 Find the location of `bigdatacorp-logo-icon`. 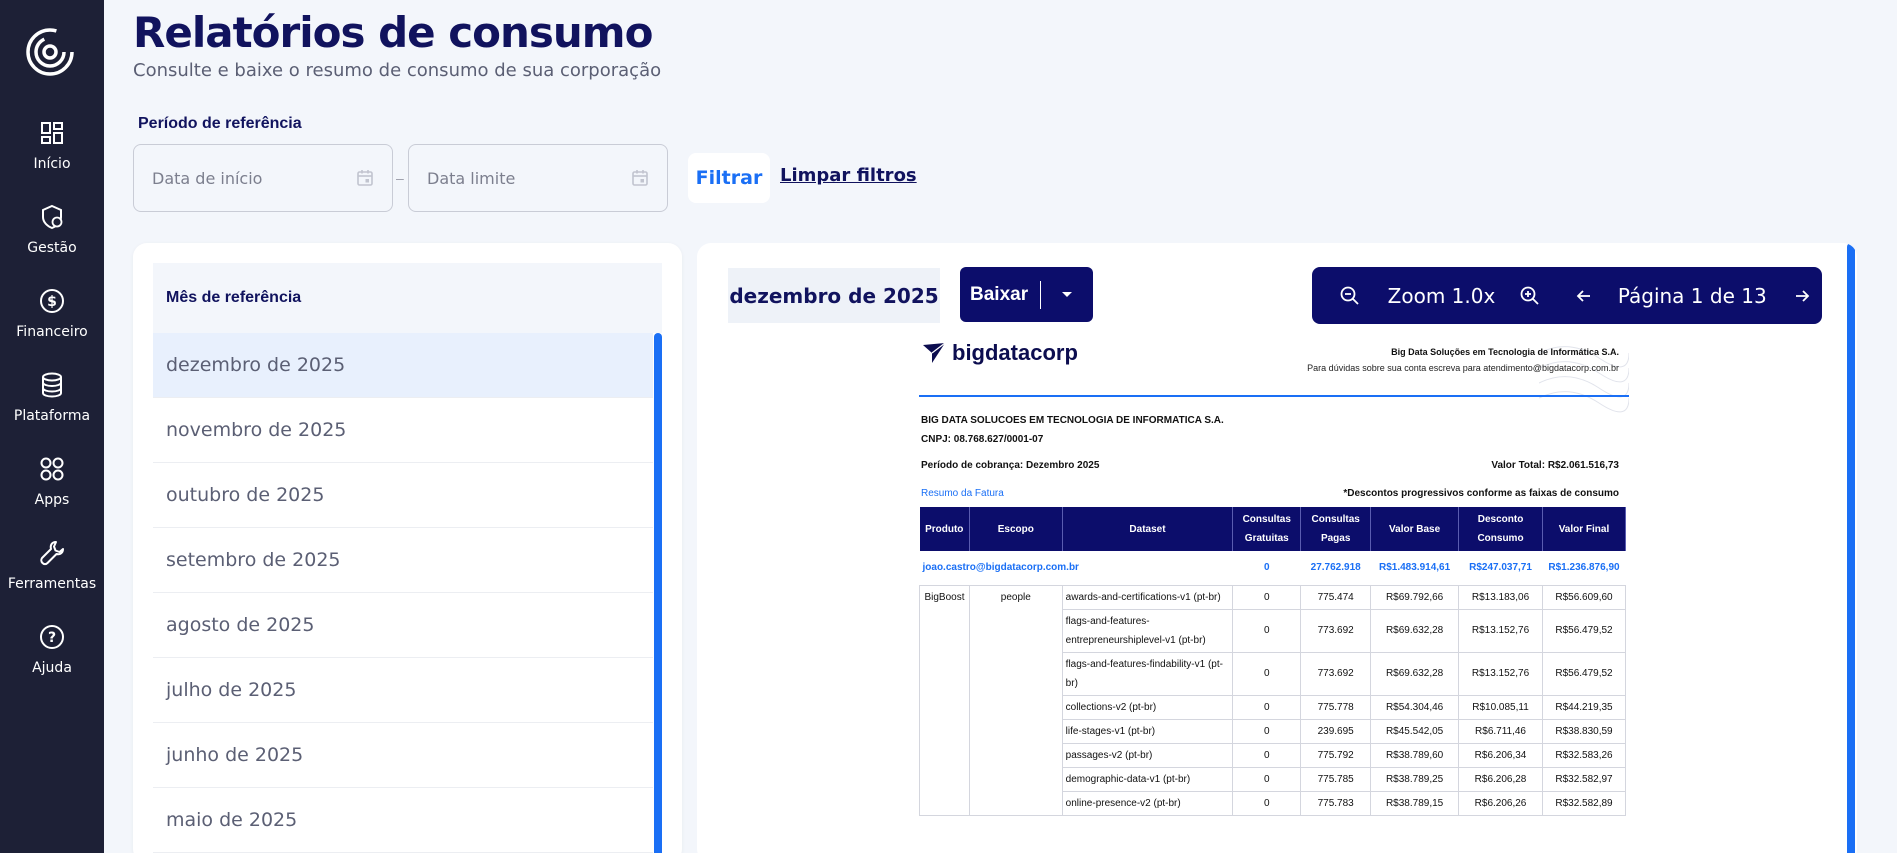

bigdatacorp-logo-icon is located at coordinates (934, 352).